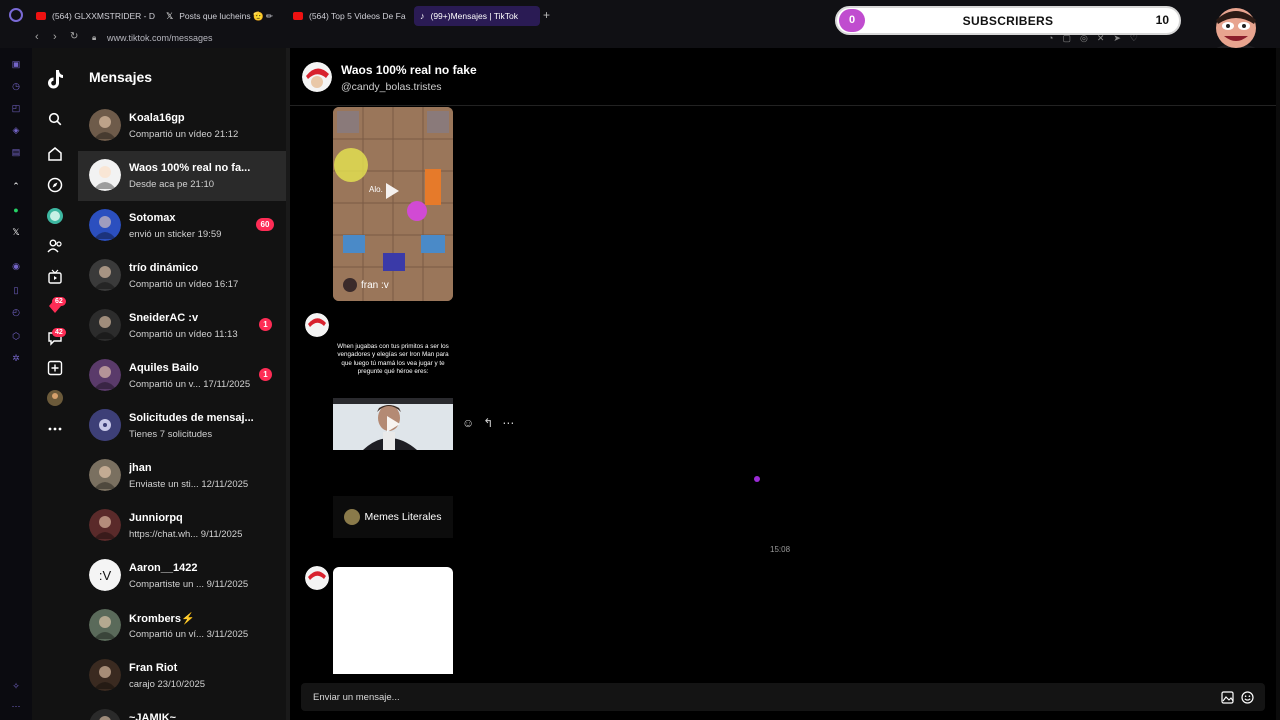  I want to click on meme-play-icon, so click(393, 424).